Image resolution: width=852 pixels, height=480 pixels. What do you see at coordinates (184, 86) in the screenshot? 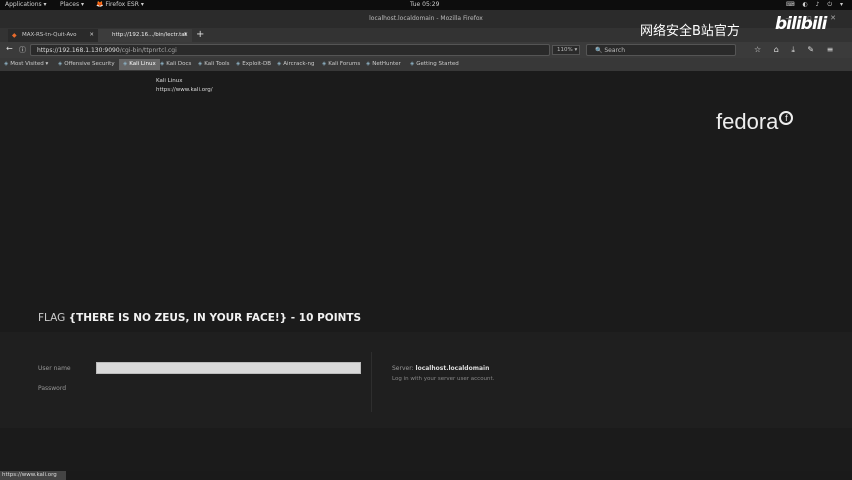
I see `bookmark-tooltip: Kali Linux https://www.kali.org/` at bounding box center [184, 86].